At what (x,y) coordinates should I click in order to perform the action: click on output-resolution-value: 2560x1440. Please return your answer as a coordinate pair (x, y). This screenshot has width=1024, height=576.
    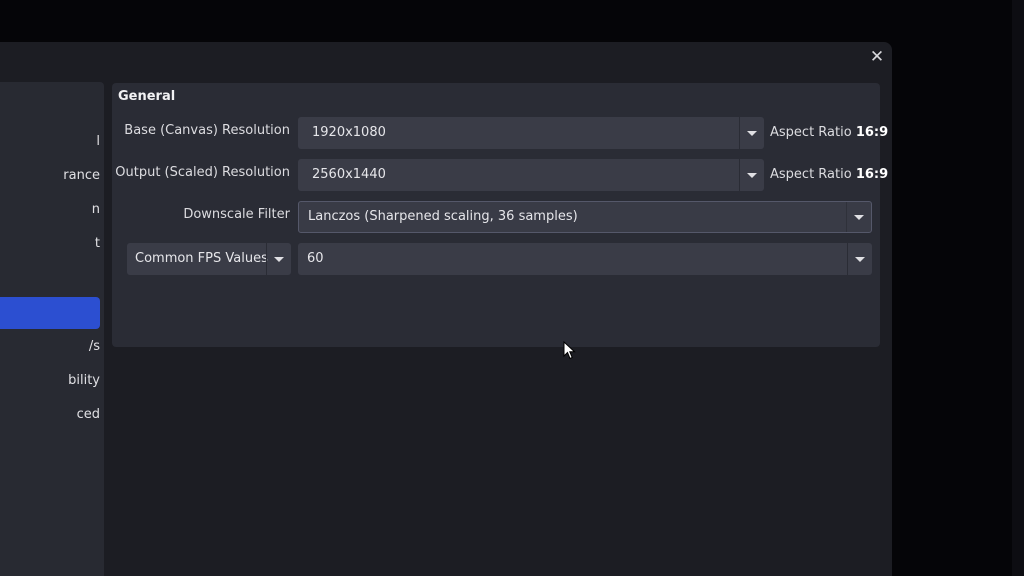
    Looking at the image, I should click on (349, 174).